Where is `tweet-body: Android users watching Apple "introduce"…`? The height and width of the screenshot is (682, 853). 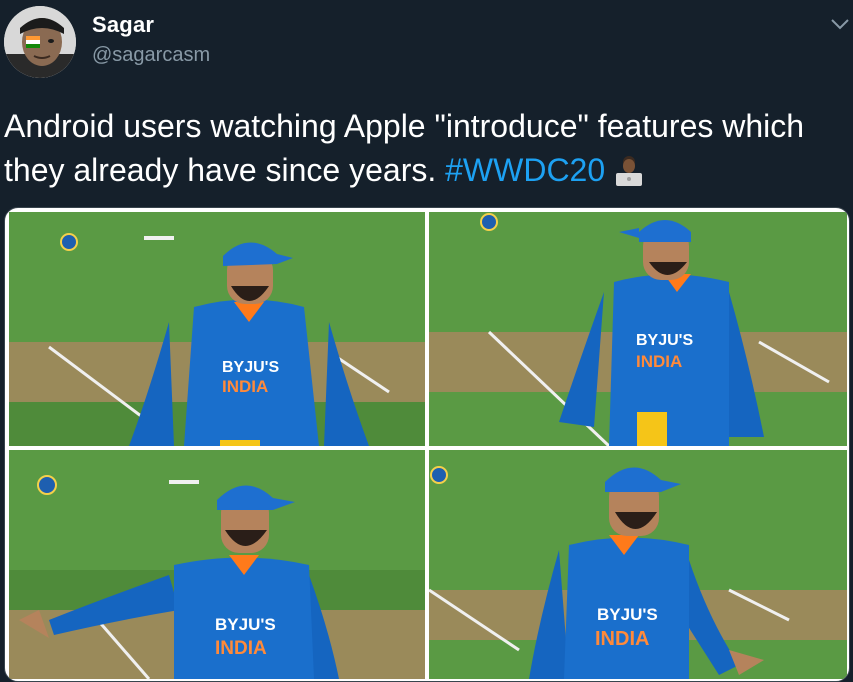 tweet-body: Android users watching Apple "introduce"… is located at coordinates (404, 148).